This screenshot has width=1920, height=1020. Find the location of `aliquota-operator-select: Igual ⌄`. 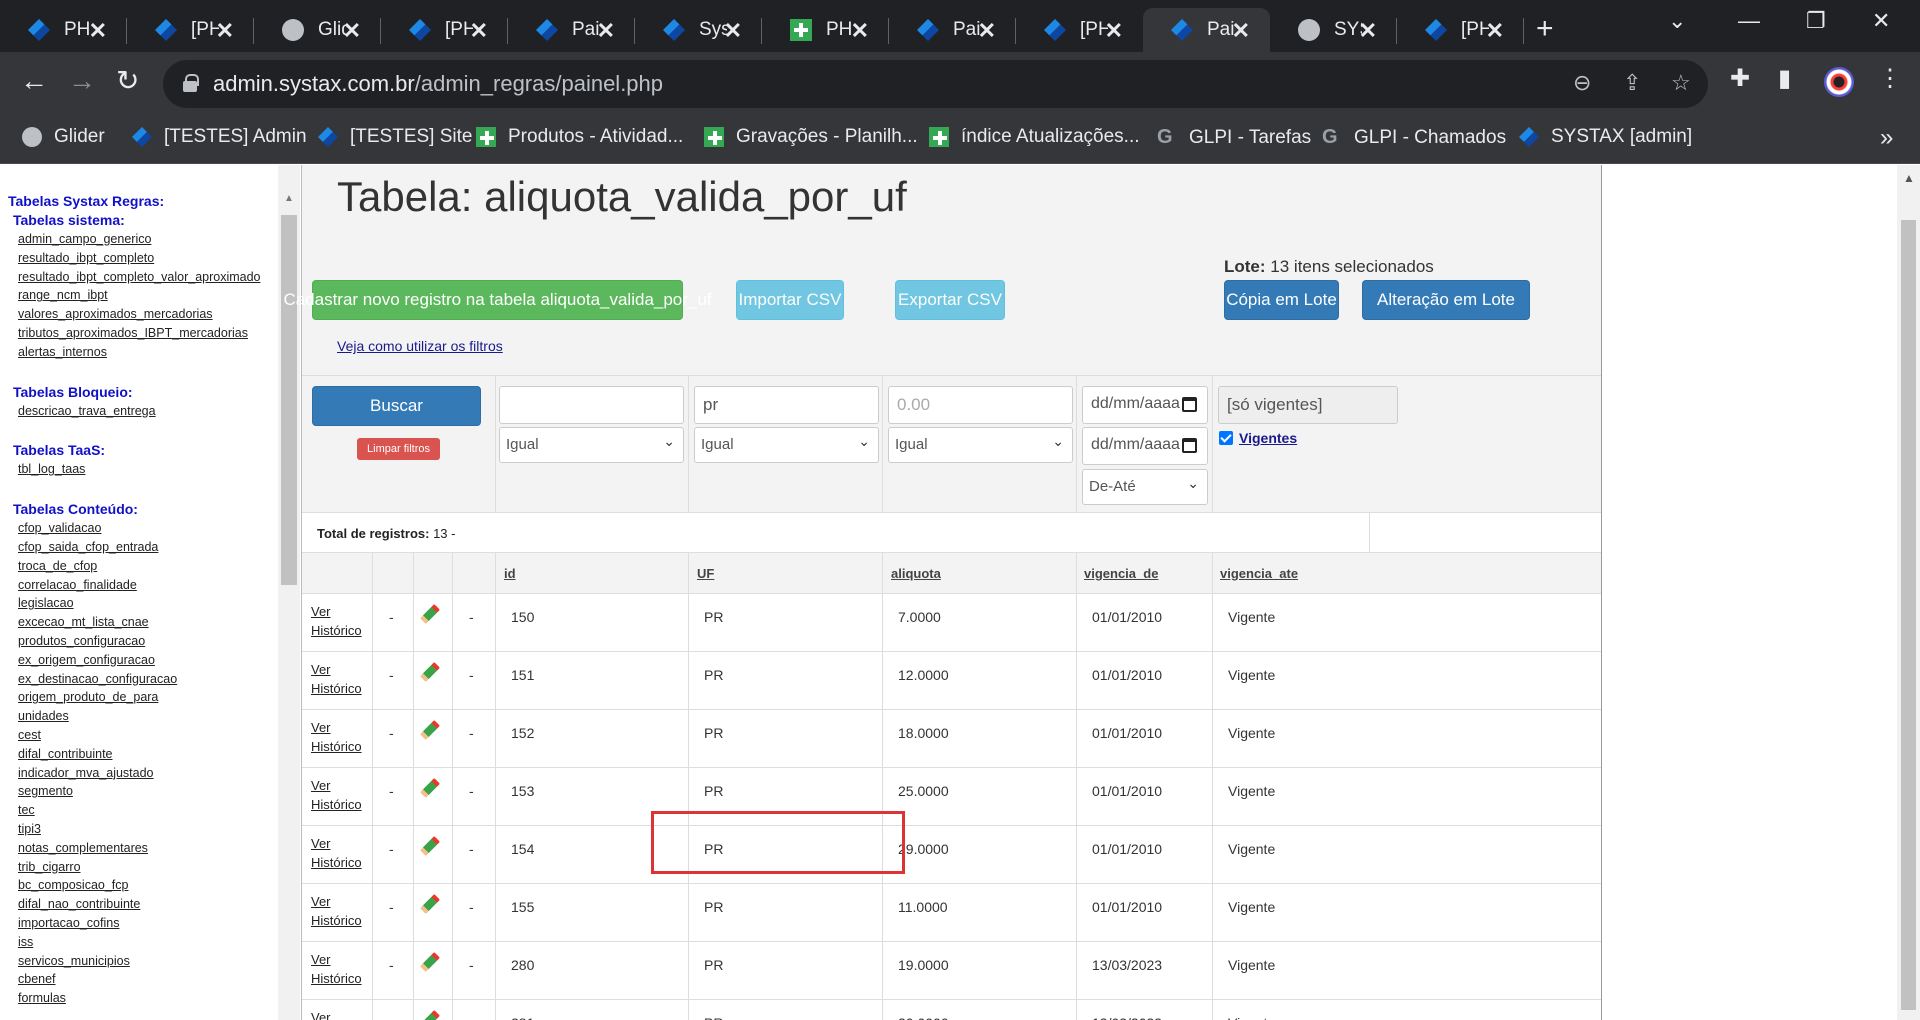

aliquota-operator-select: Igual ⌄ is located at coordinates (980, 445).